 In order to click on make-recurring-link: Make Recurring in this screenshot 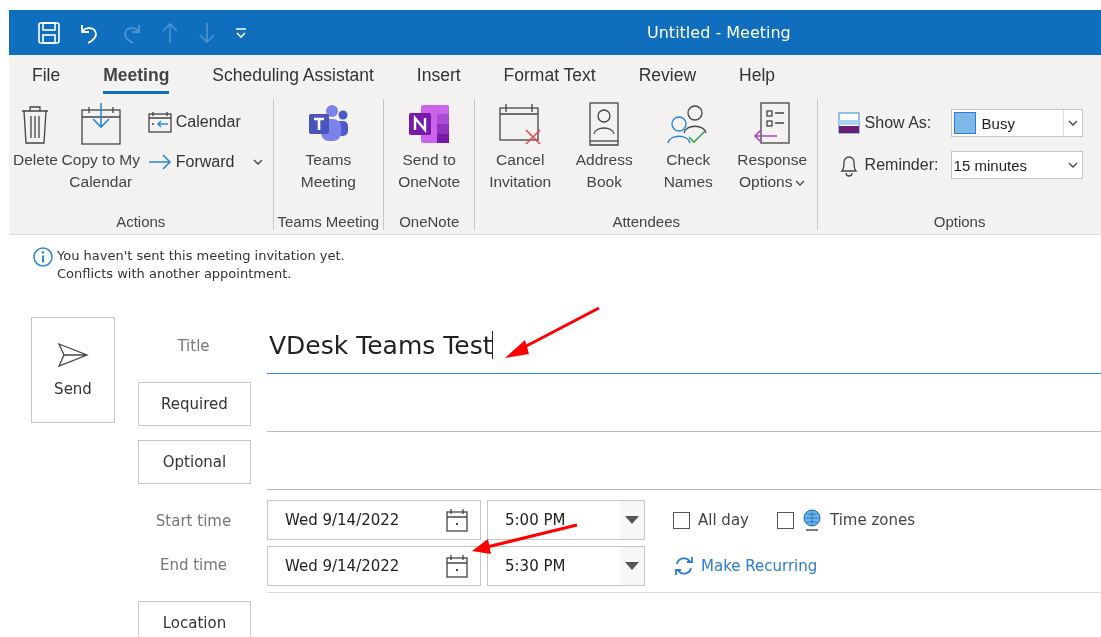, I will do `click(745, 566)`.